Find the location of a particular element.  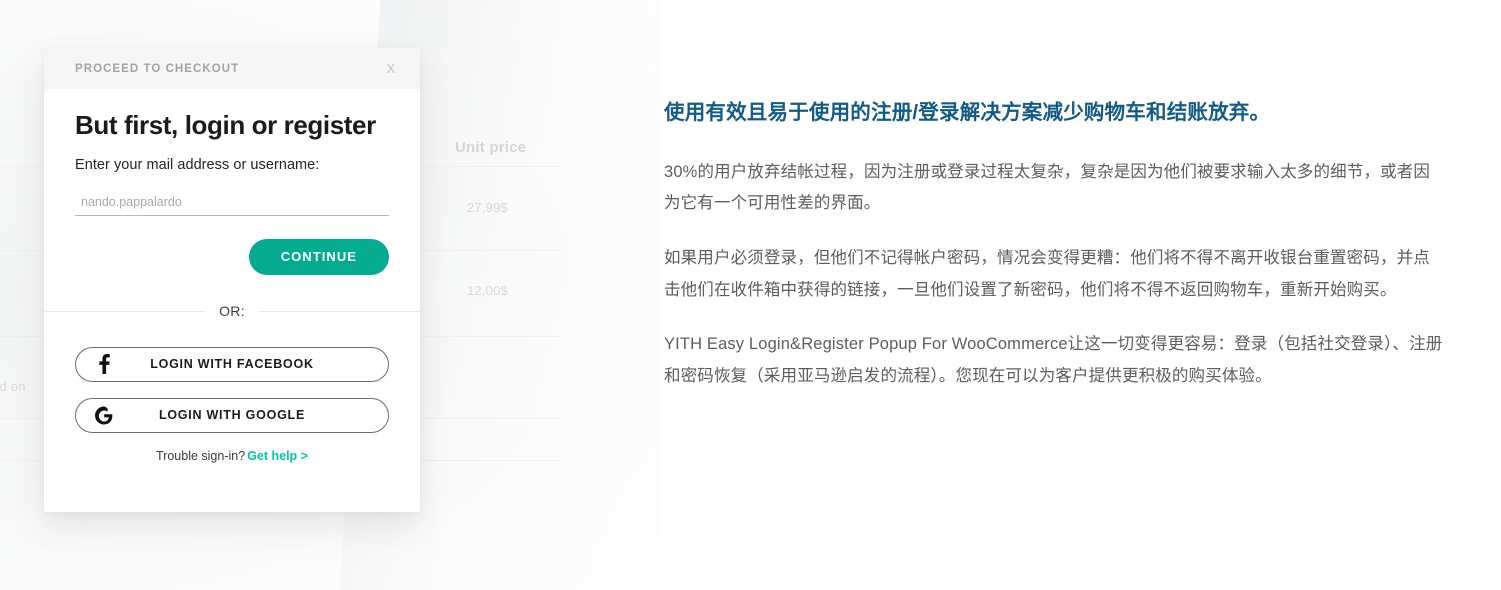

google-icon is located at coordinates (104, 415).